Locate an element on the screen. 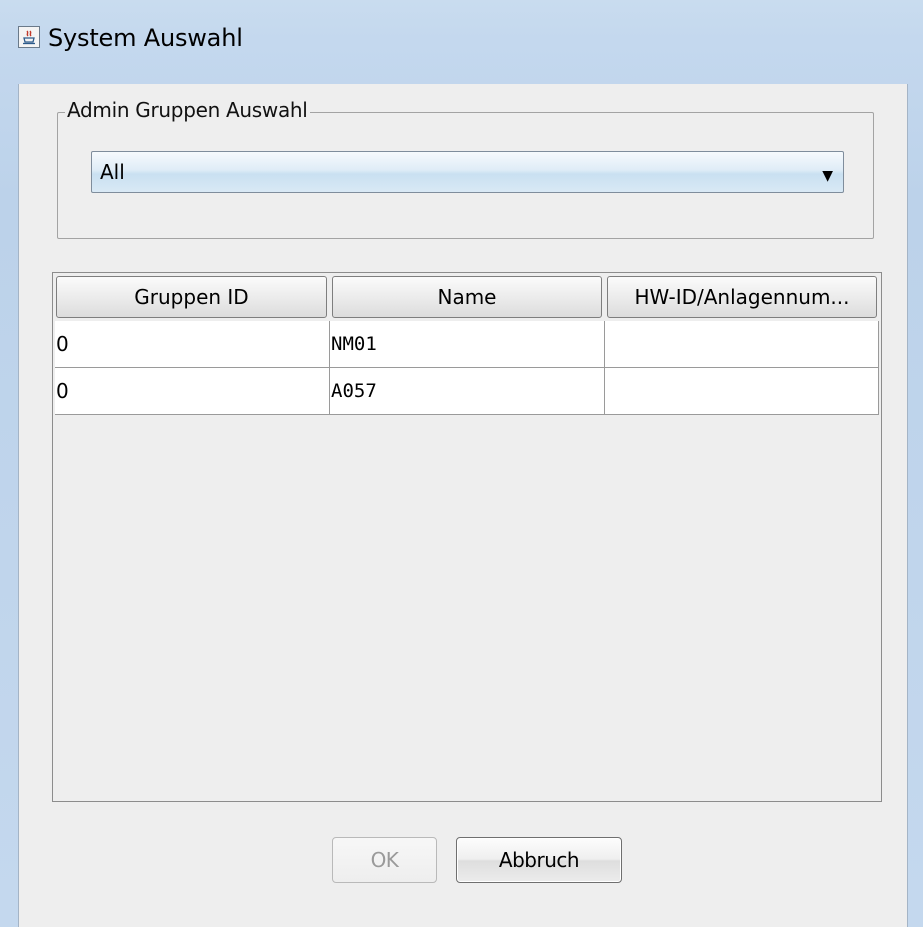  table-row: 0 NM01 is located at coordinates (467, 344).